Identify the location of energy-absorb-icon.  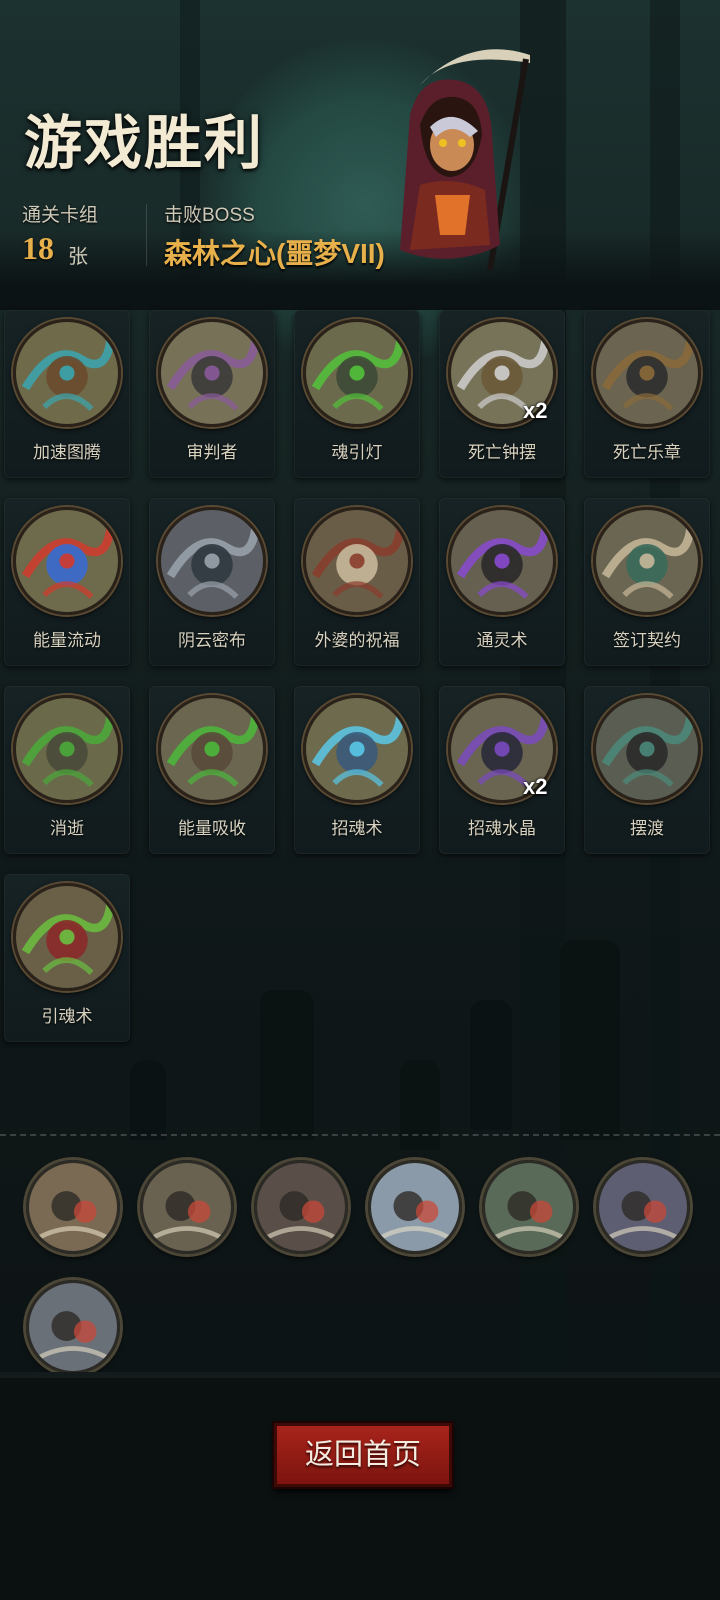
(212, 749).